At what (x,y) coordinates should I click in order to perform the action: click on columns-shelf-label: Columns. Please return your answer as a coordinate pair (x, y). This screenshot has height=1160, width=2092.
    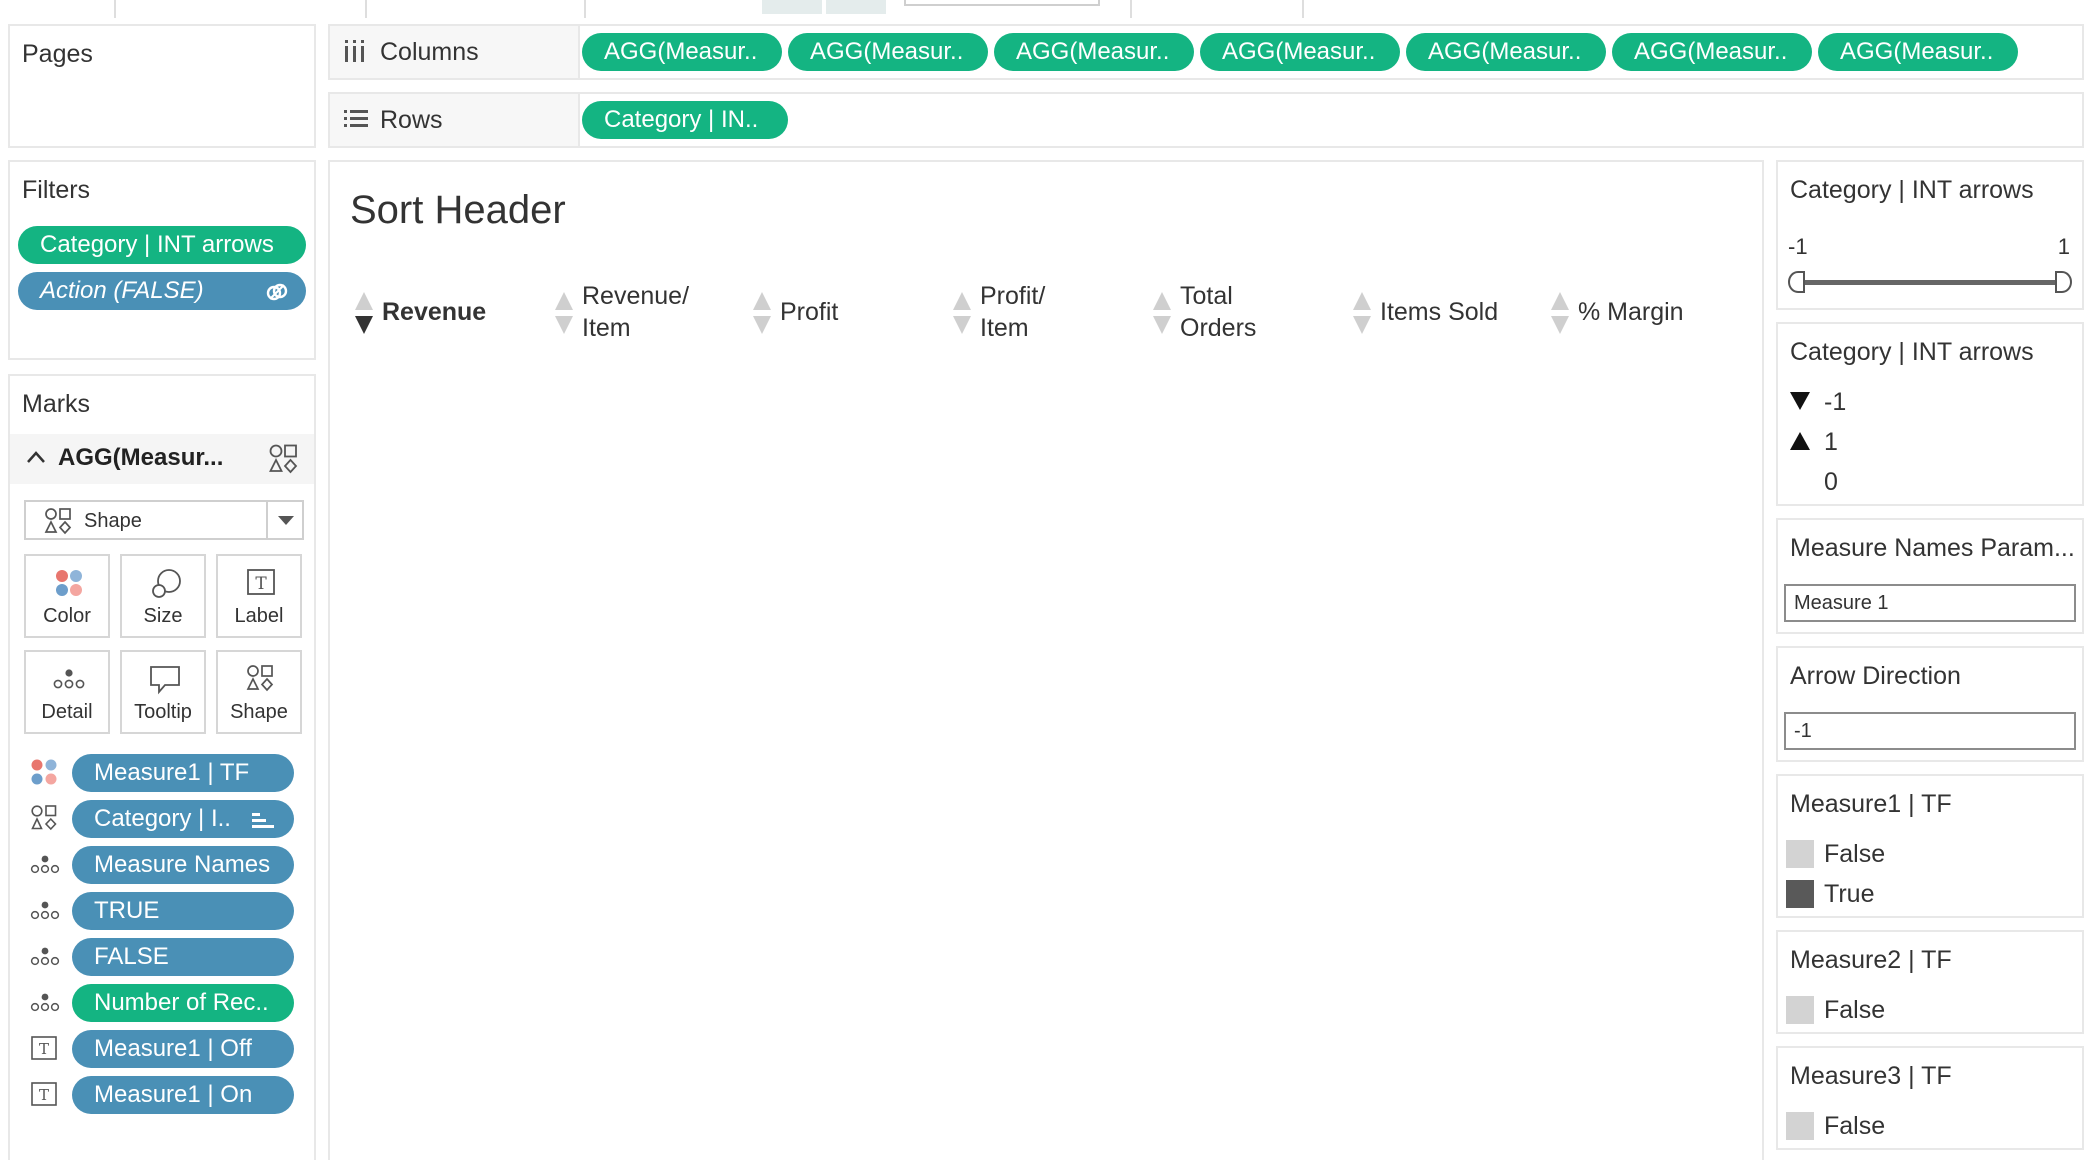
    Looking at the image, I should click on (455, 52).